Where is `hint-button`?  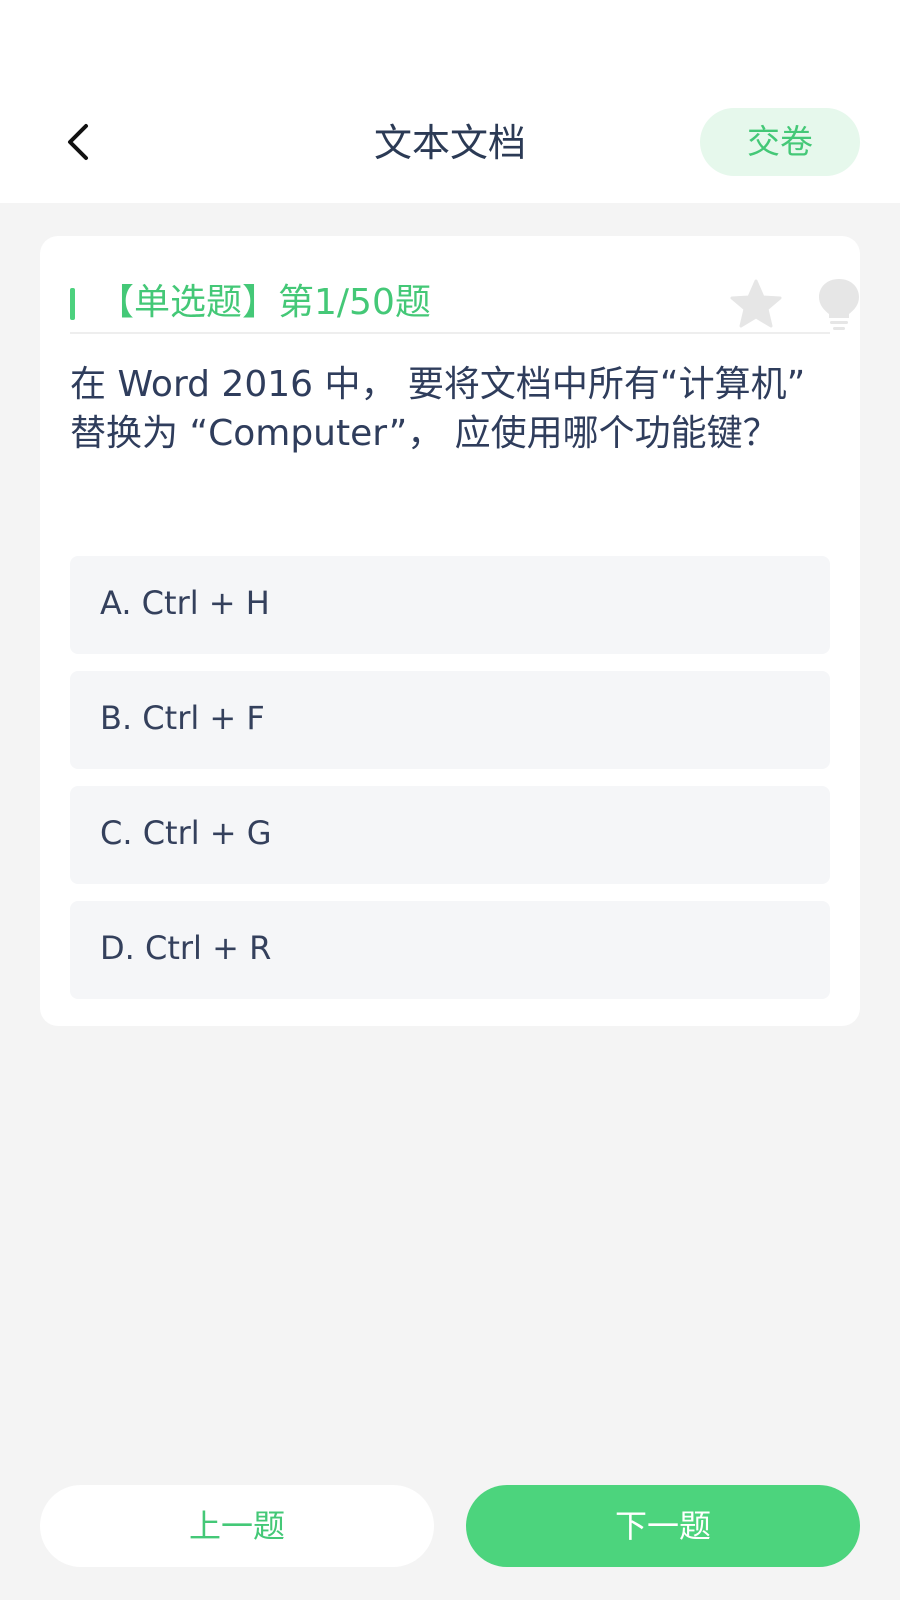
hint-button is located at coordinates (839, 304).